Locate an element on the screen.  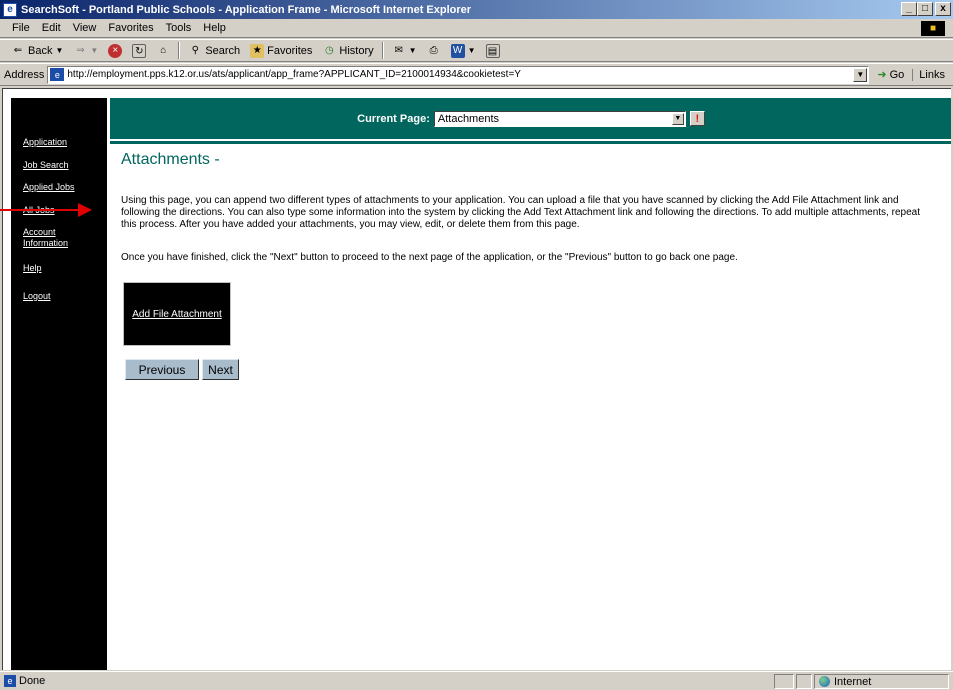
back-button: ⇐ Back ▼ is located at coordinates (37, 51).